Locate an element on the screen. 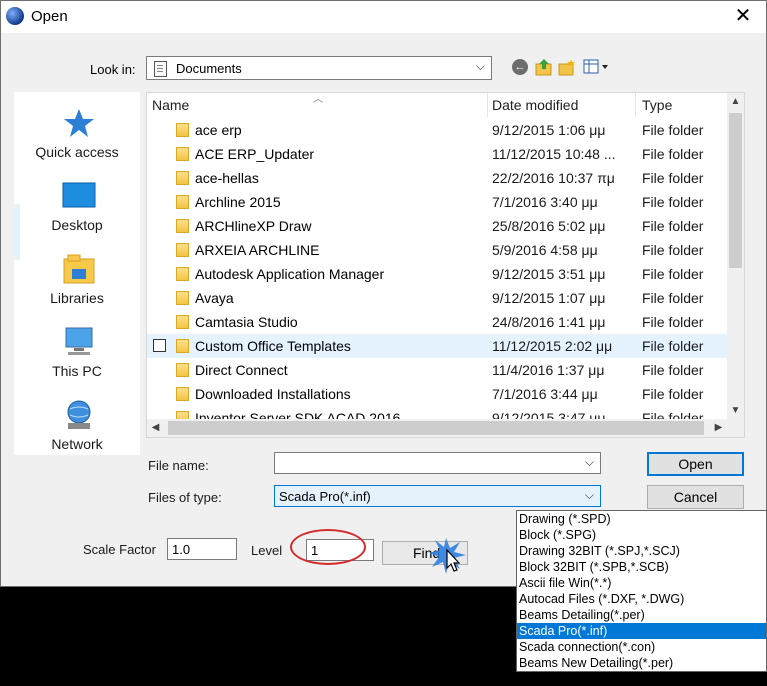 This screenshot has height=686, width=767. sort-arrow-icon: ︿ is located at coordinates (318, 99).